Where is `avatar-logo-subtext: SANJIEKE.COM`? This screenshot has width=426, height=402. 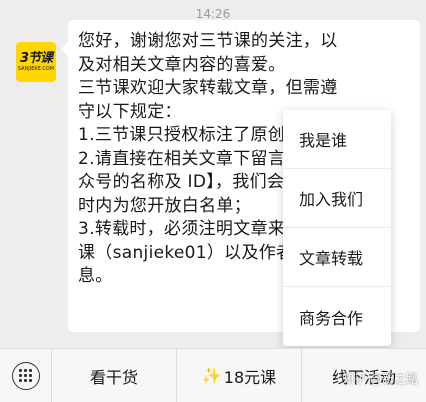
avatar-logo-subtext: SANJIEKE.COM is located at coordinates (36, 69).